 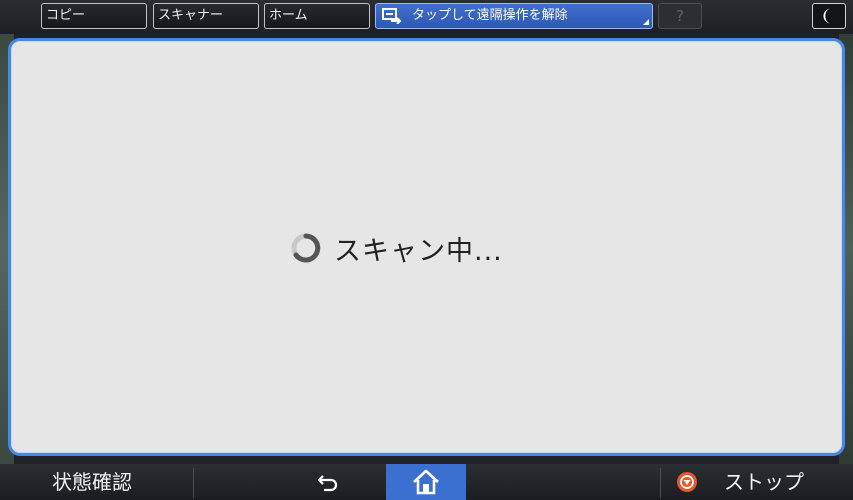 I want to click on status-check-button: 状態確認, so click(x=92, y=482).